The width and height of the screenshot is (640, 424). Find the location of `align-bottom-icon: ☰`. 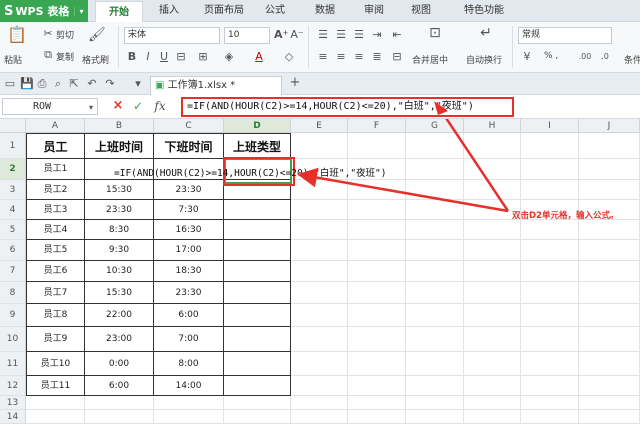

align-bottom-icon: ☰ is located at coordinates (359, 35).